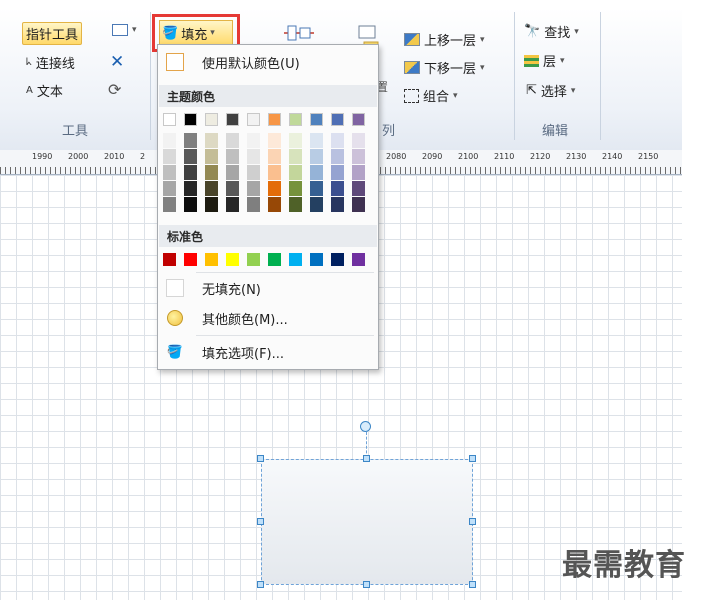 The image size is (714, 600). Describe the element at coordinates (550, 90) in the screenshot. I see `select-button: ⇱ 选择 ▾` at that location.